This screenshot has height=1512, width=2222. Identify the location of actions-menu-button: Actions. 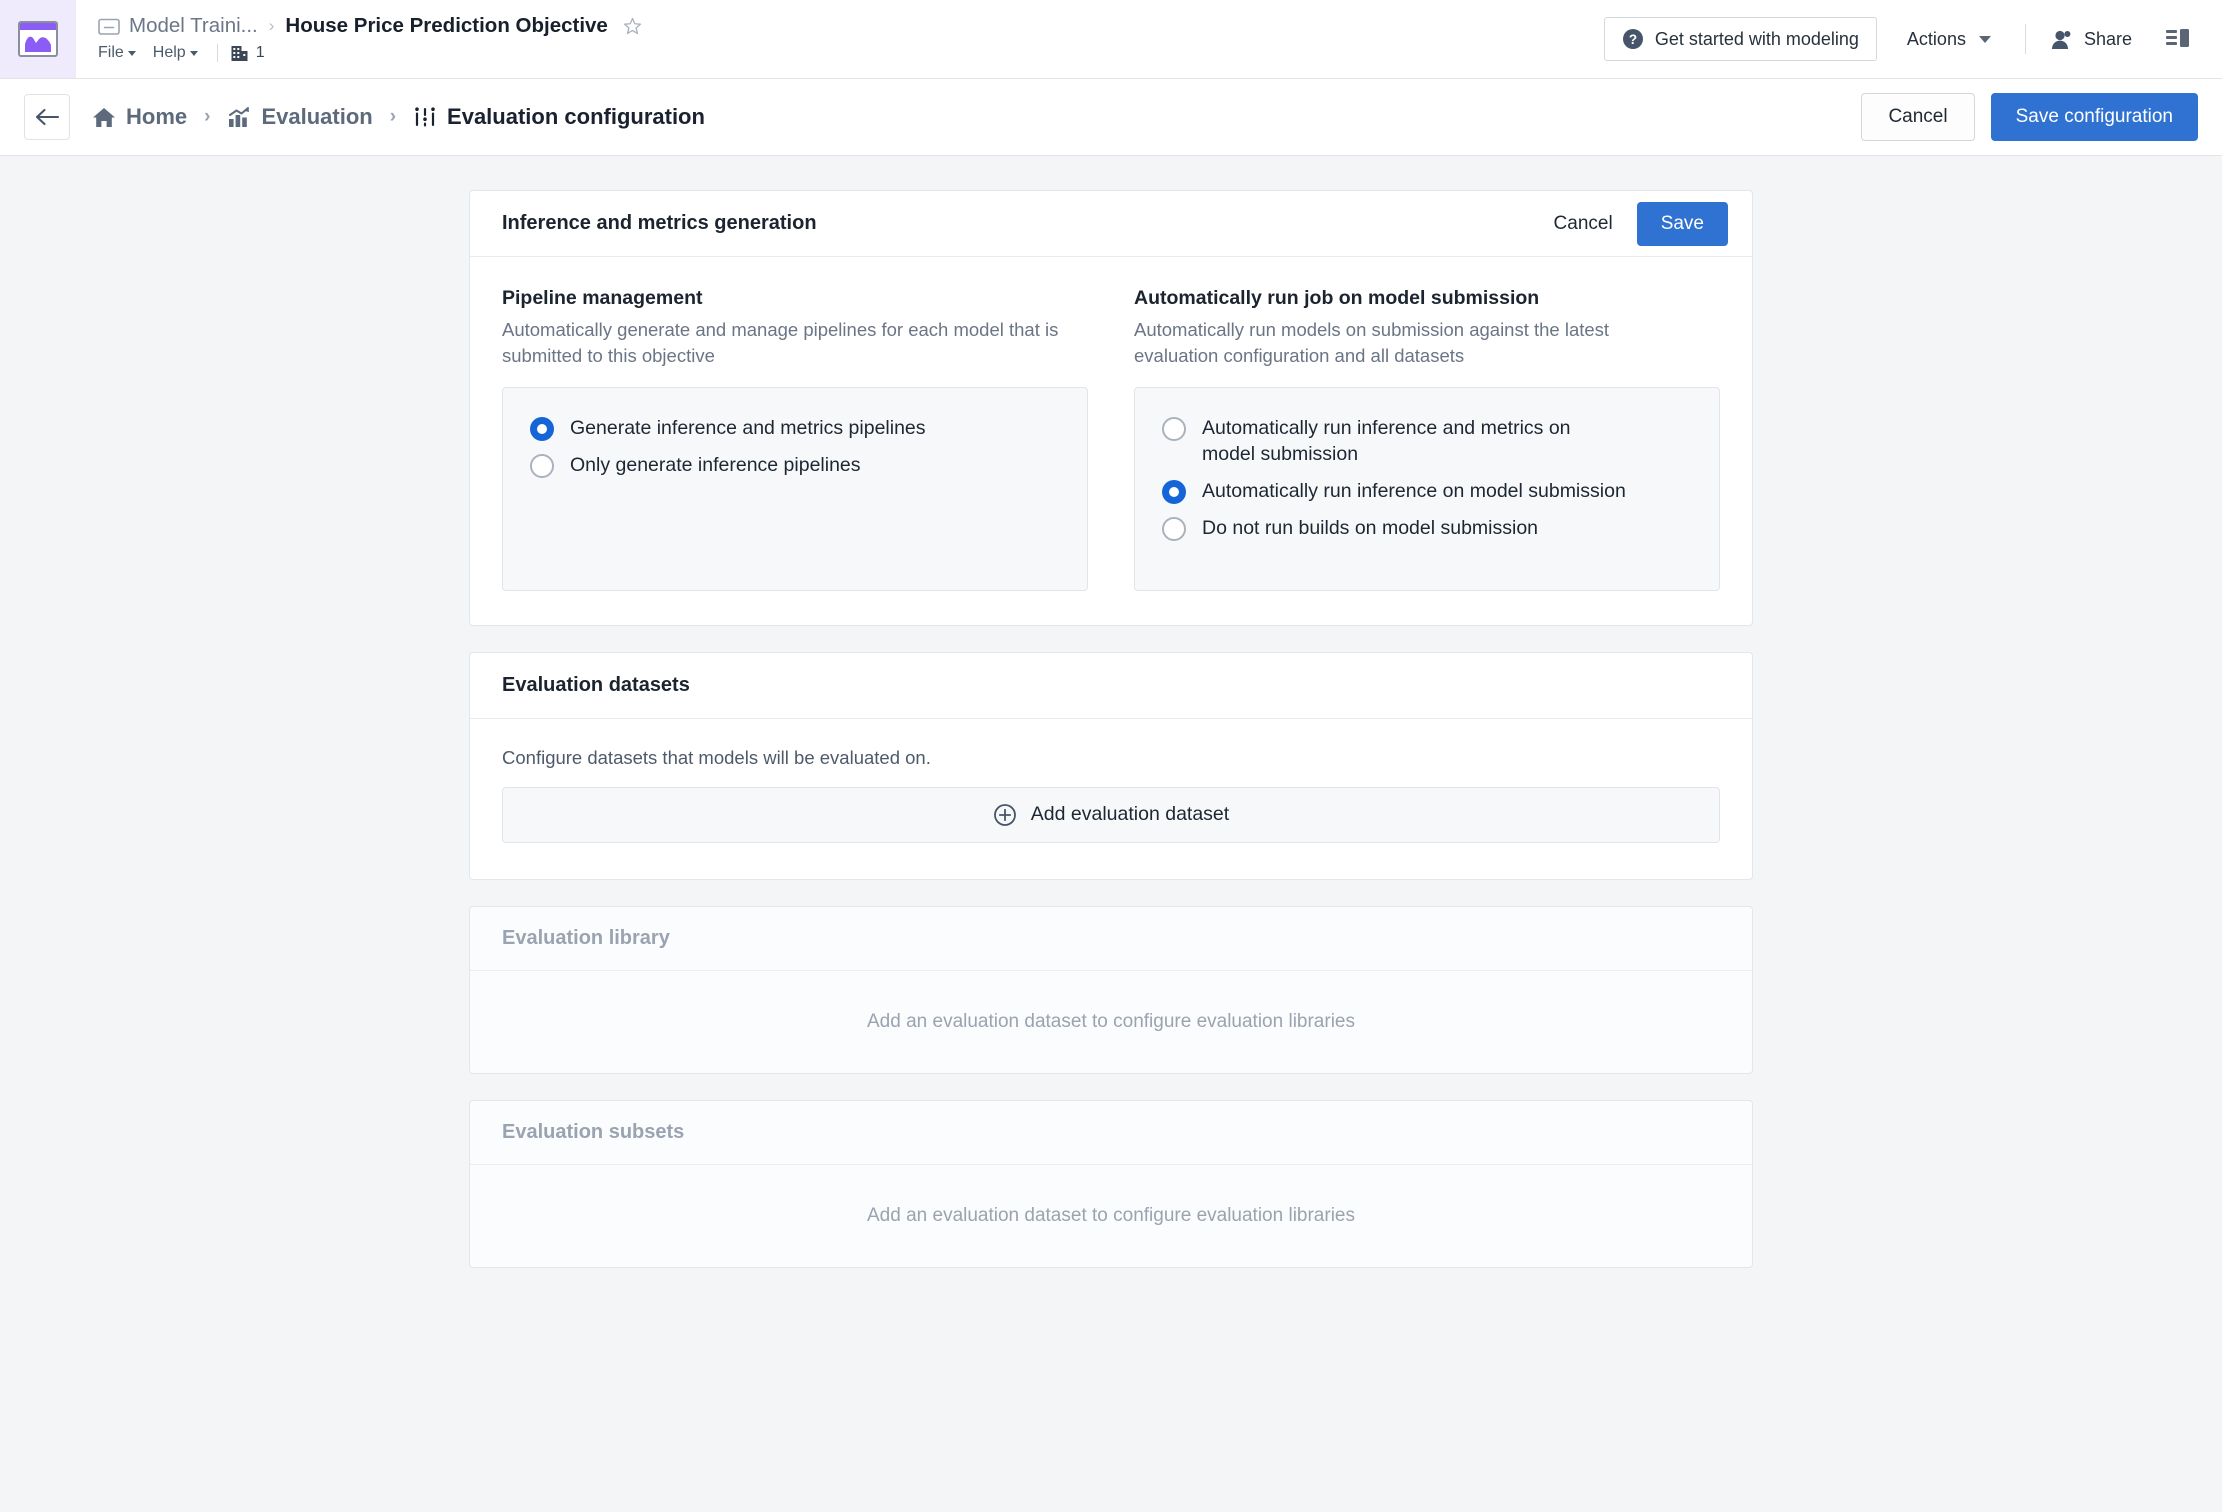
(1949, 39).